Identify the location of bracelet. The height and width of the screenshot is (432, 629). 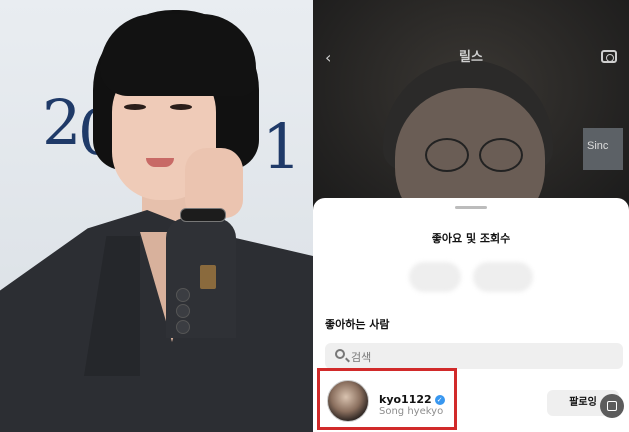
(203, 215).